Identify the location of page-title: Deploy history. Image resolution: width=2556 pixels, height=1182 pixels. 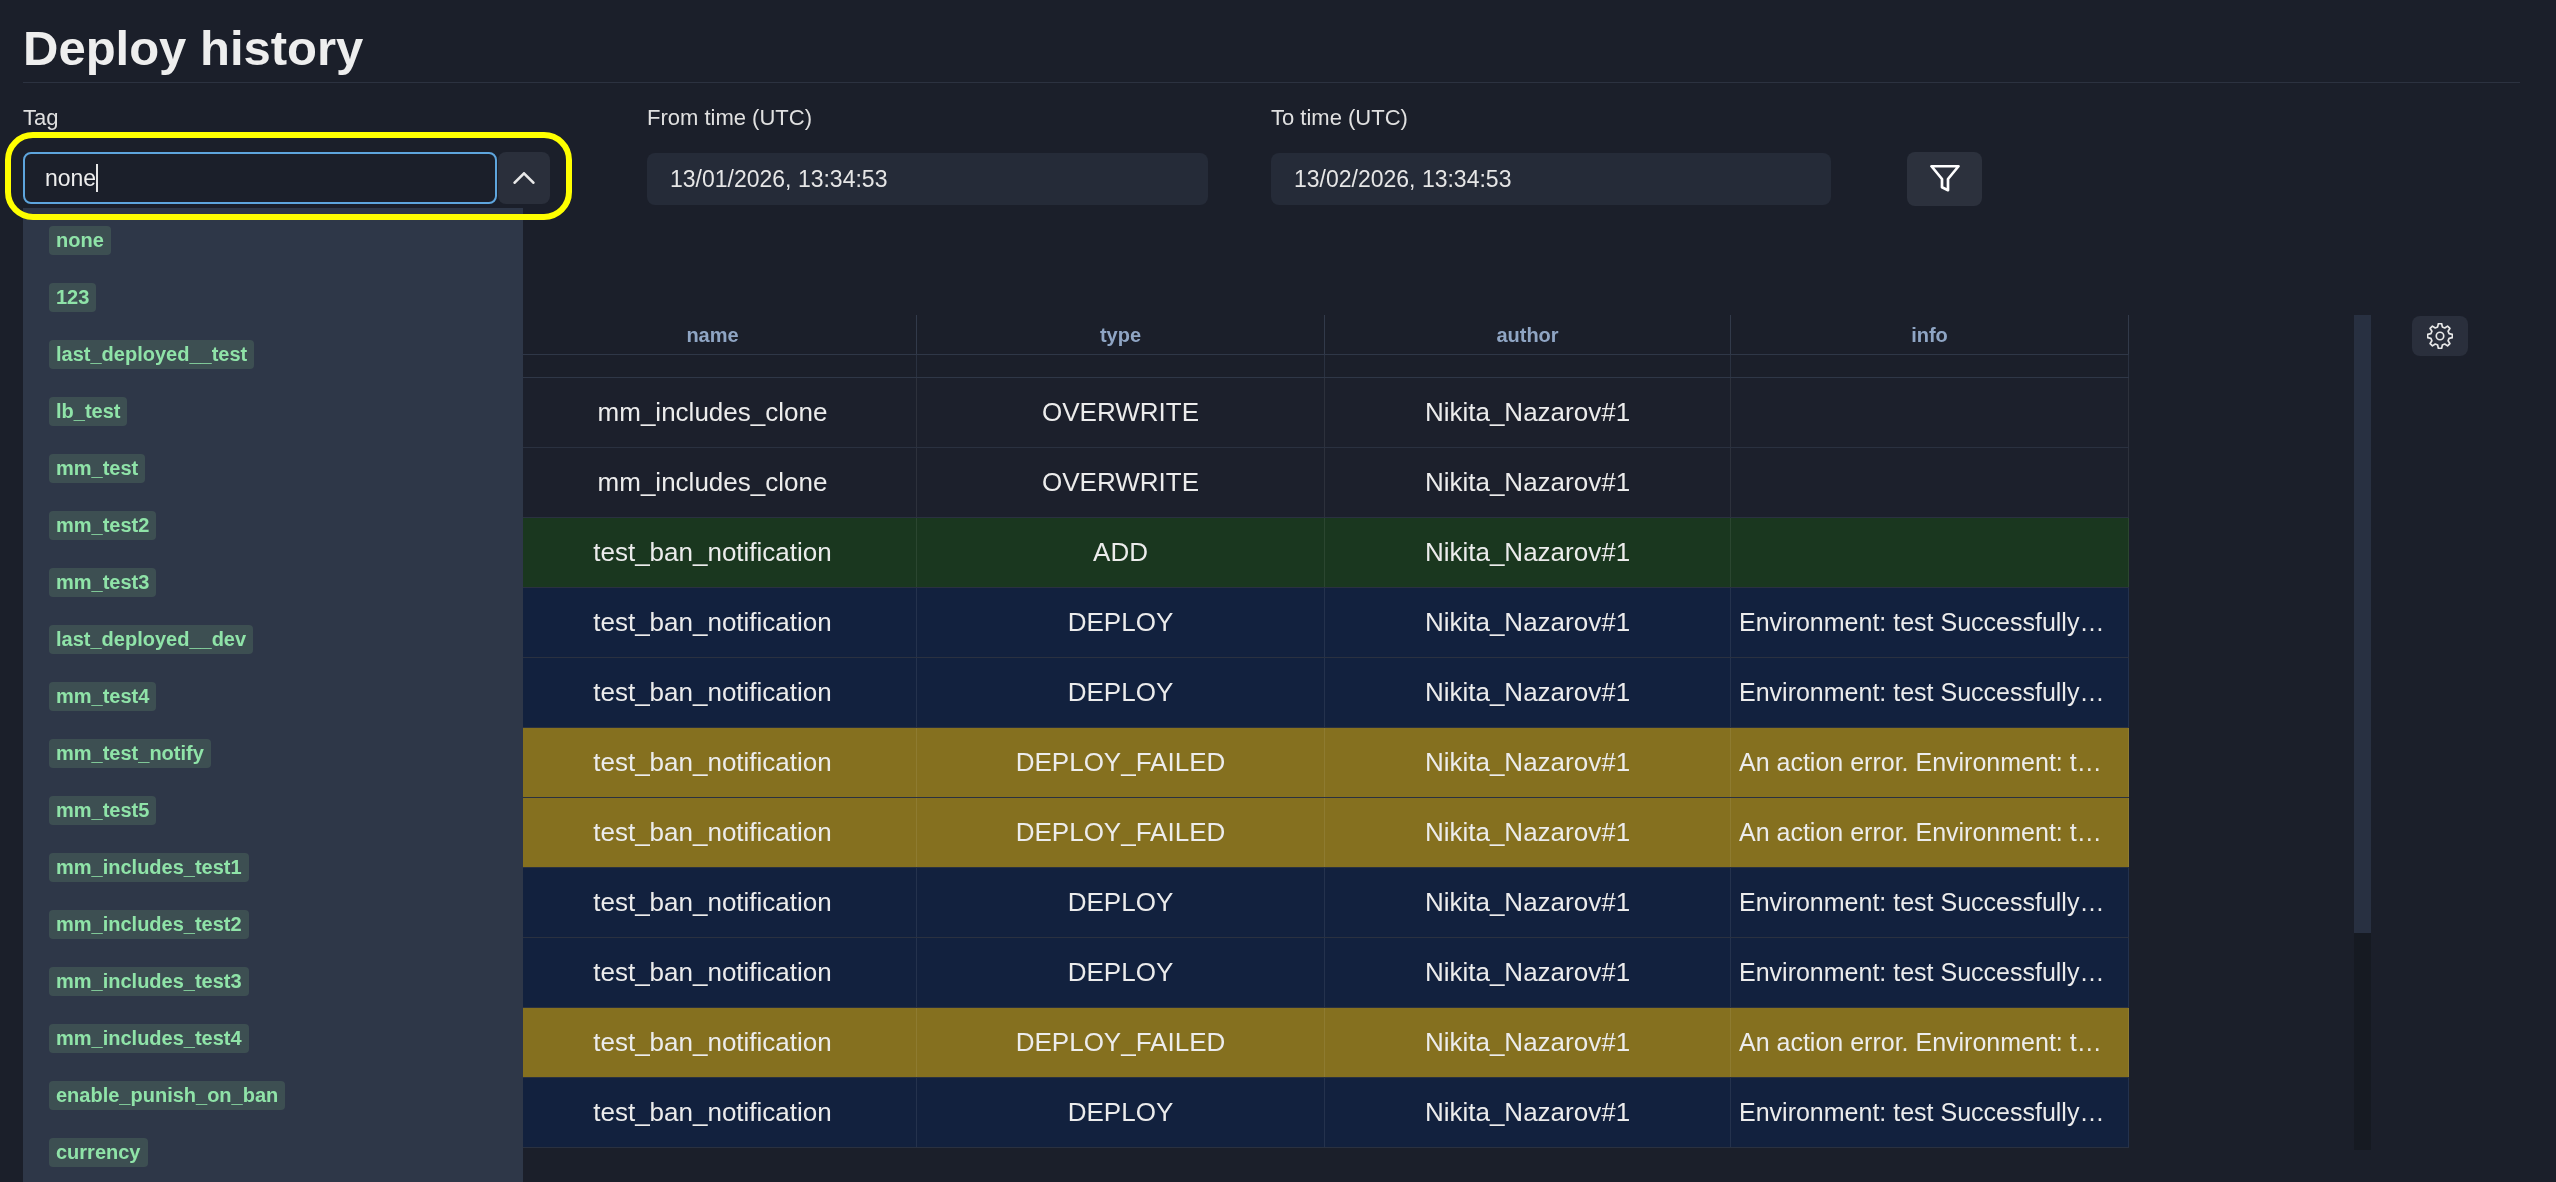
(193, 48).